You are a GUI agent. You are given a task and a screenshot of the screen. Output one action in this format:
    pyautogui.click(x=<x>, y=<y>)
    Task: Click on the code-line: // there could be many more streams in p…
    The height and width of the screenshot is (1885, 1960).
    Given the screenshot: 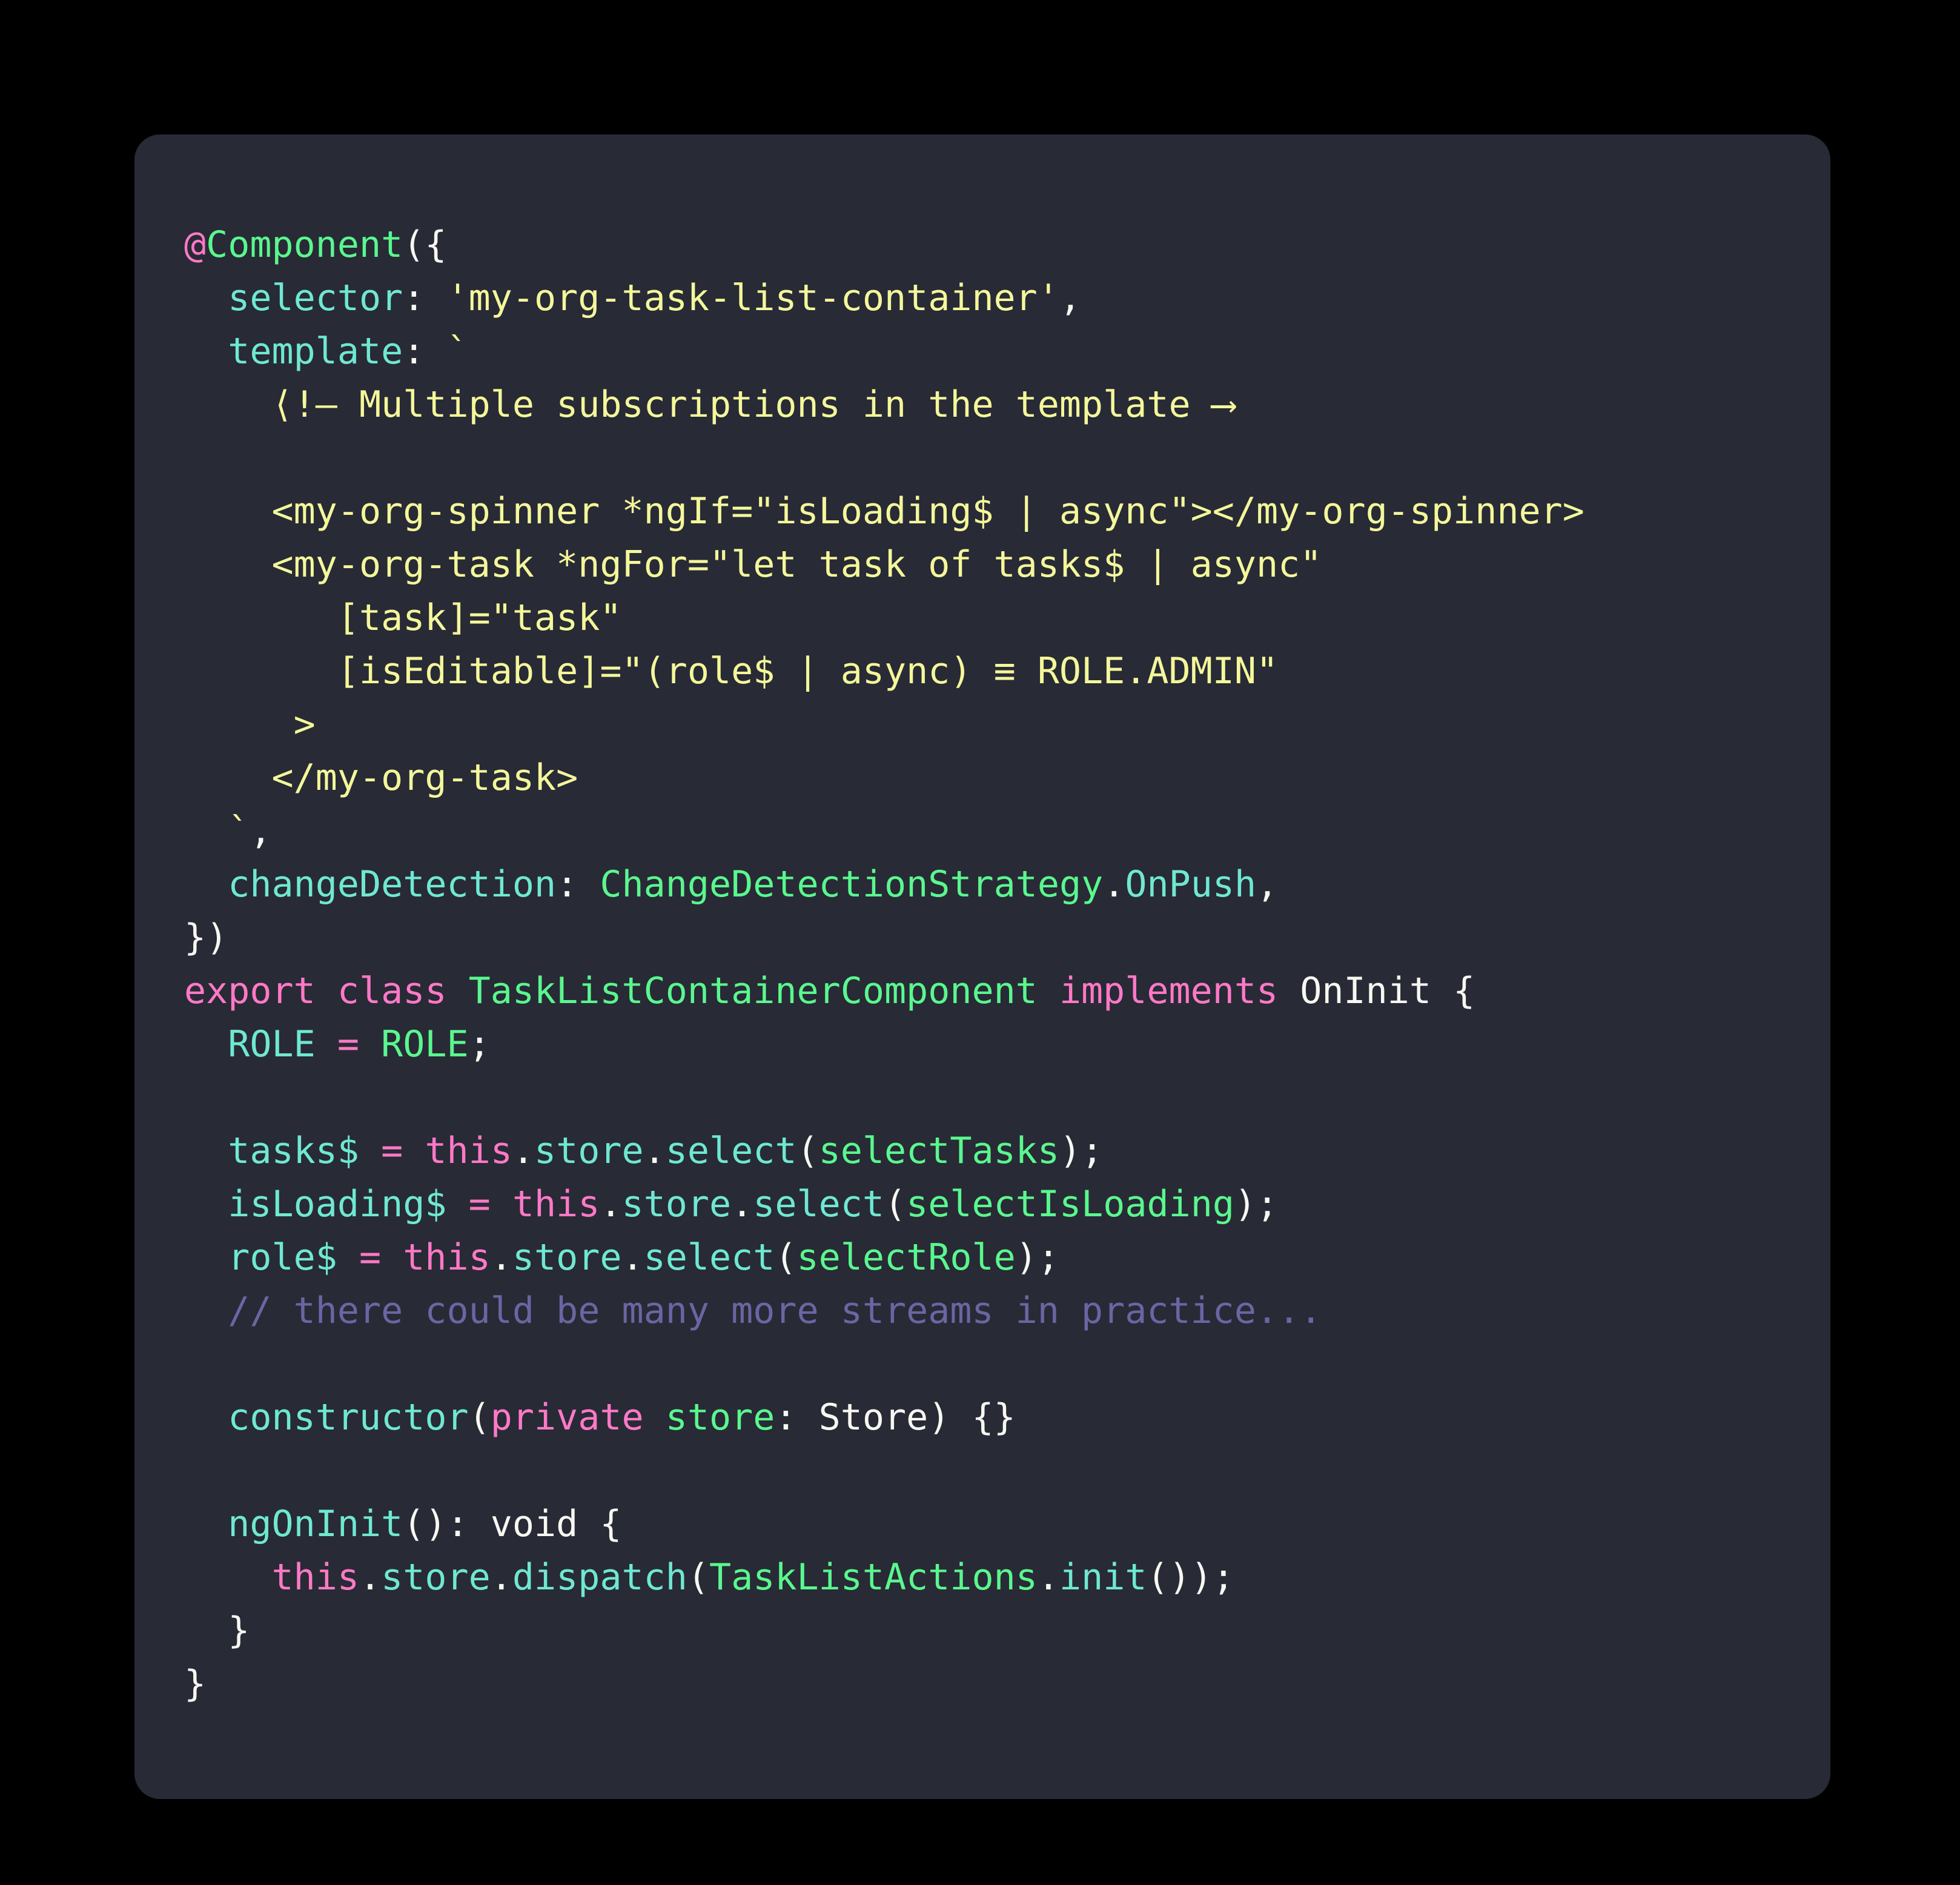 What is the action you would take?
    pyautogui.click(x=978, y=1310)
    